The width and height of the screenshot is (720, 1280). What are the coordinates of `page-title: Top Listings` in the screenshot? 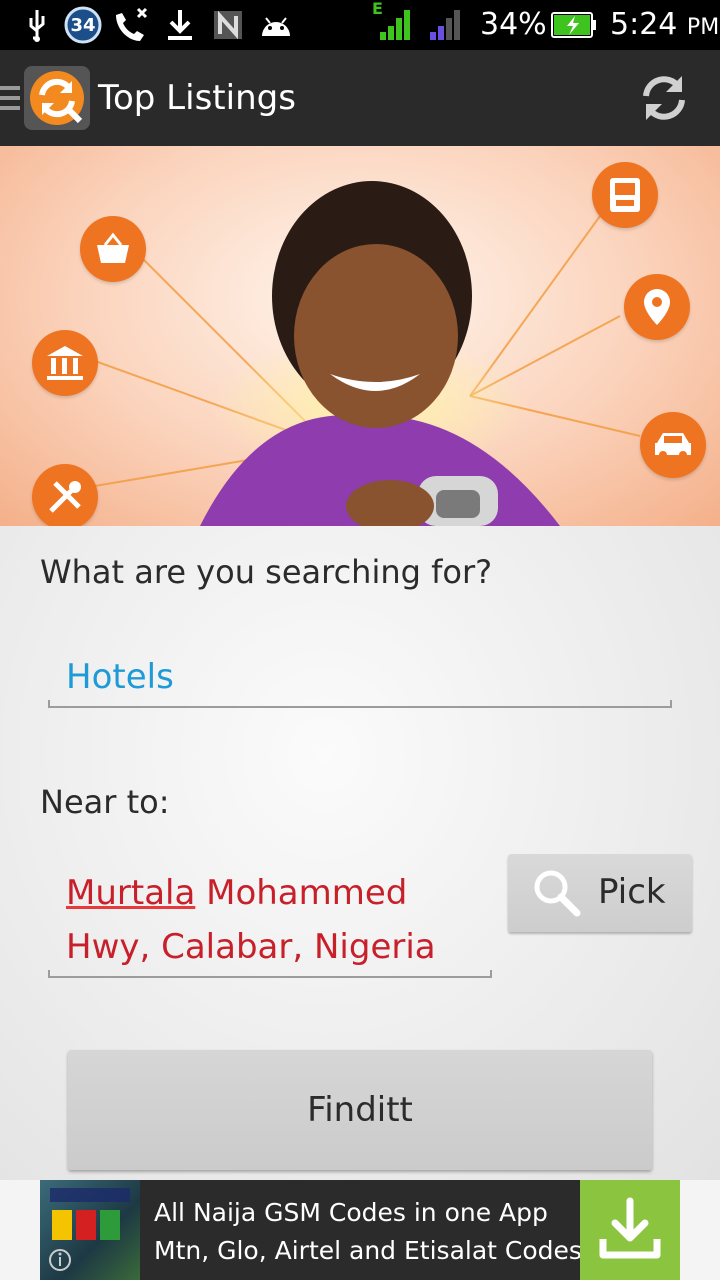 It's located at (197, 98).